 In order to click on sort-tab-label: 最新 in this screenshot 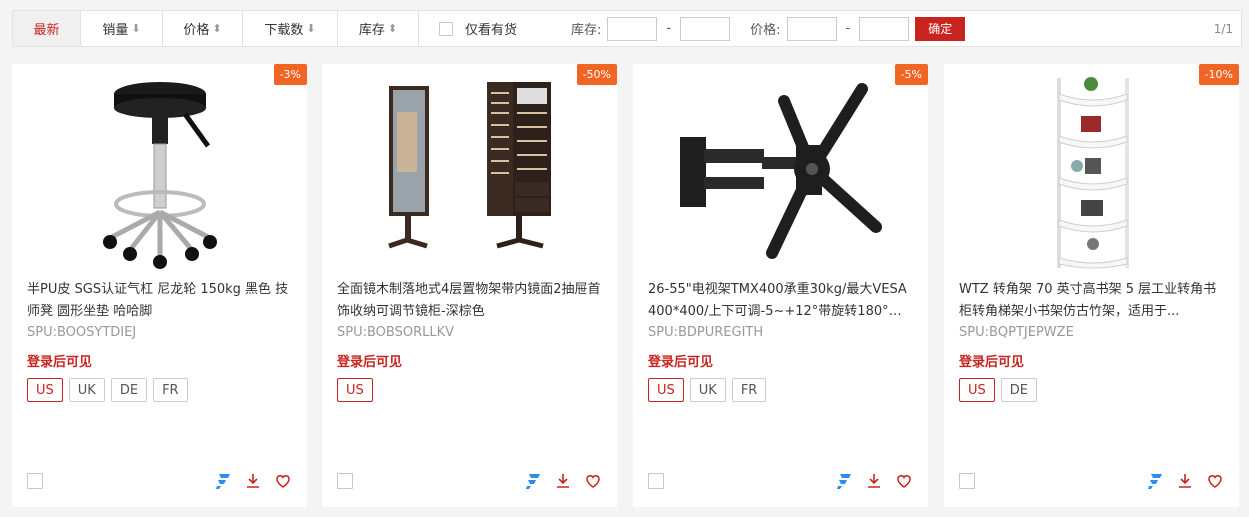, I will do `click(46, 30)`.